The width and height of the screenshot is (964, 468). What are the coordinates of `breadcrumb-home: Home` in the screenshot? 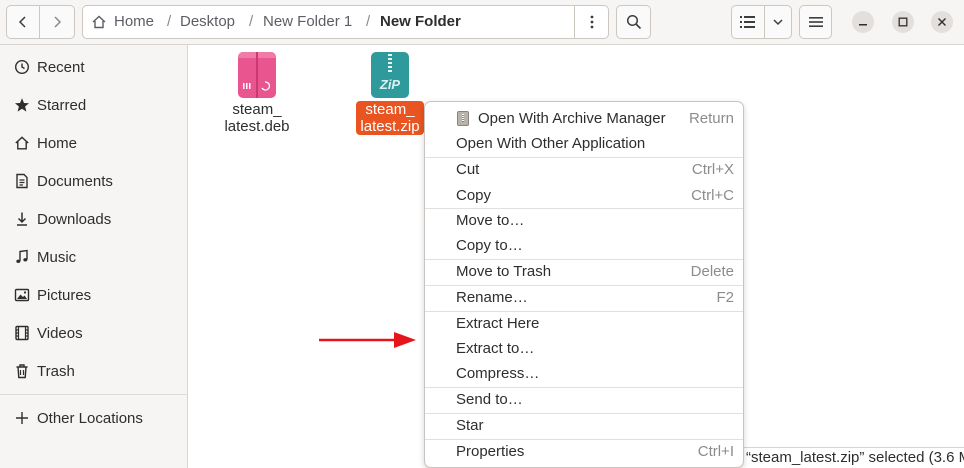 It's located at (134, 22).